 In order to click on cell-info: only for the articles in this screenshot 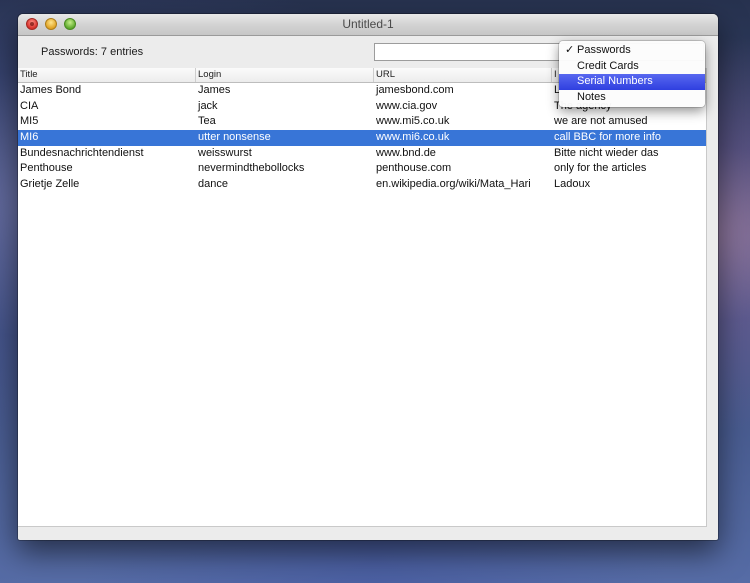, I will do `click(600, 168)`.